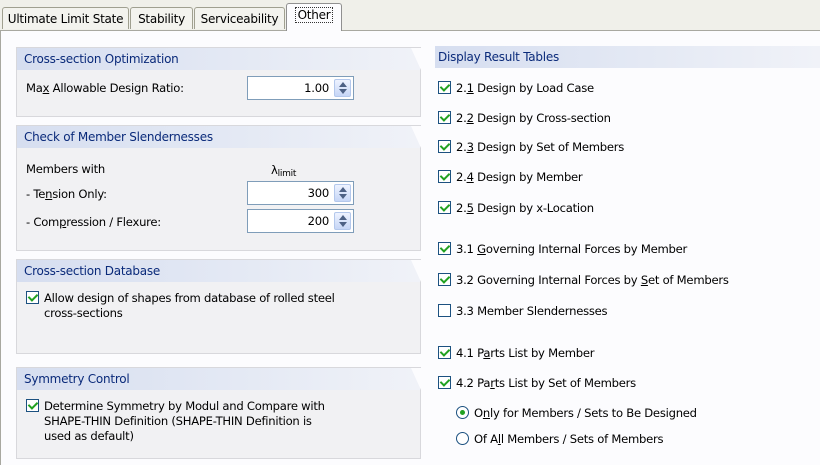 The image size is (820, 465). Describe the element at coordinates (523, 311) in the screenshot. I see `result-3-3: 3.3 Member Slendernesses` at that location.